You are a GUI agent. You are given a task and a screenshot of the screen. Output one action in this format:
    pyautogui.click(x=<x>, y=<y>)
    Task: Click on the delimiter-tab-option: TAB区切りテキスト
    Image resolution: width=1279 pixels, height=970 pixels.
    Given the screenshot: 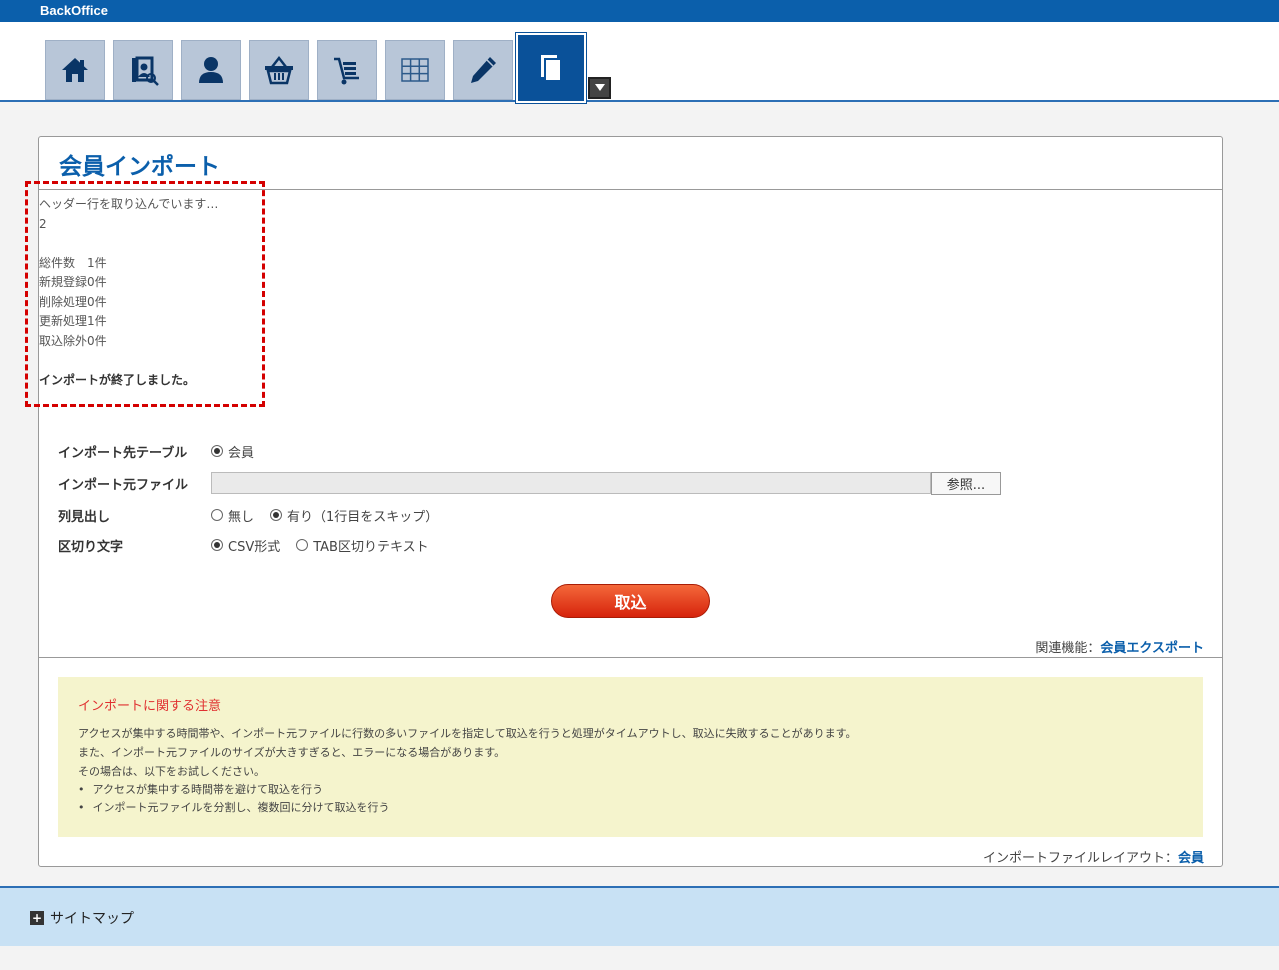 What is the action you would take?
    pyautogui.click(x=362, y=545)
    